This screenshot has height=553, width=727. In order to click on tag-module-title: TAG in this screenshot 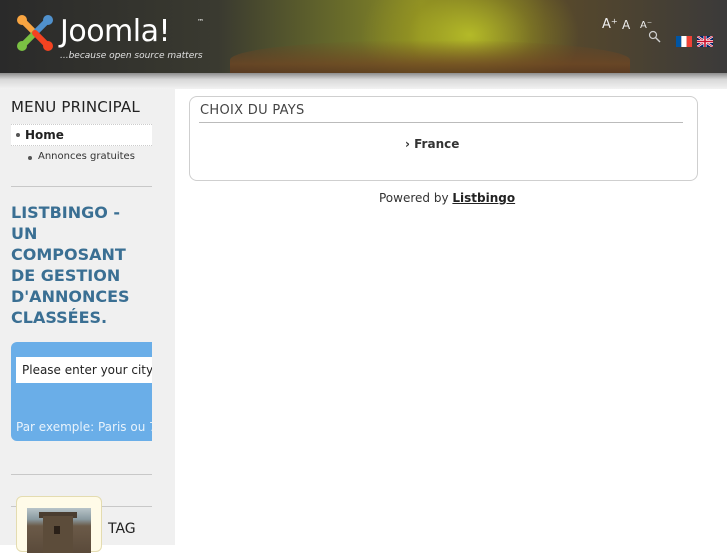, I will do `click(122, 529)`.